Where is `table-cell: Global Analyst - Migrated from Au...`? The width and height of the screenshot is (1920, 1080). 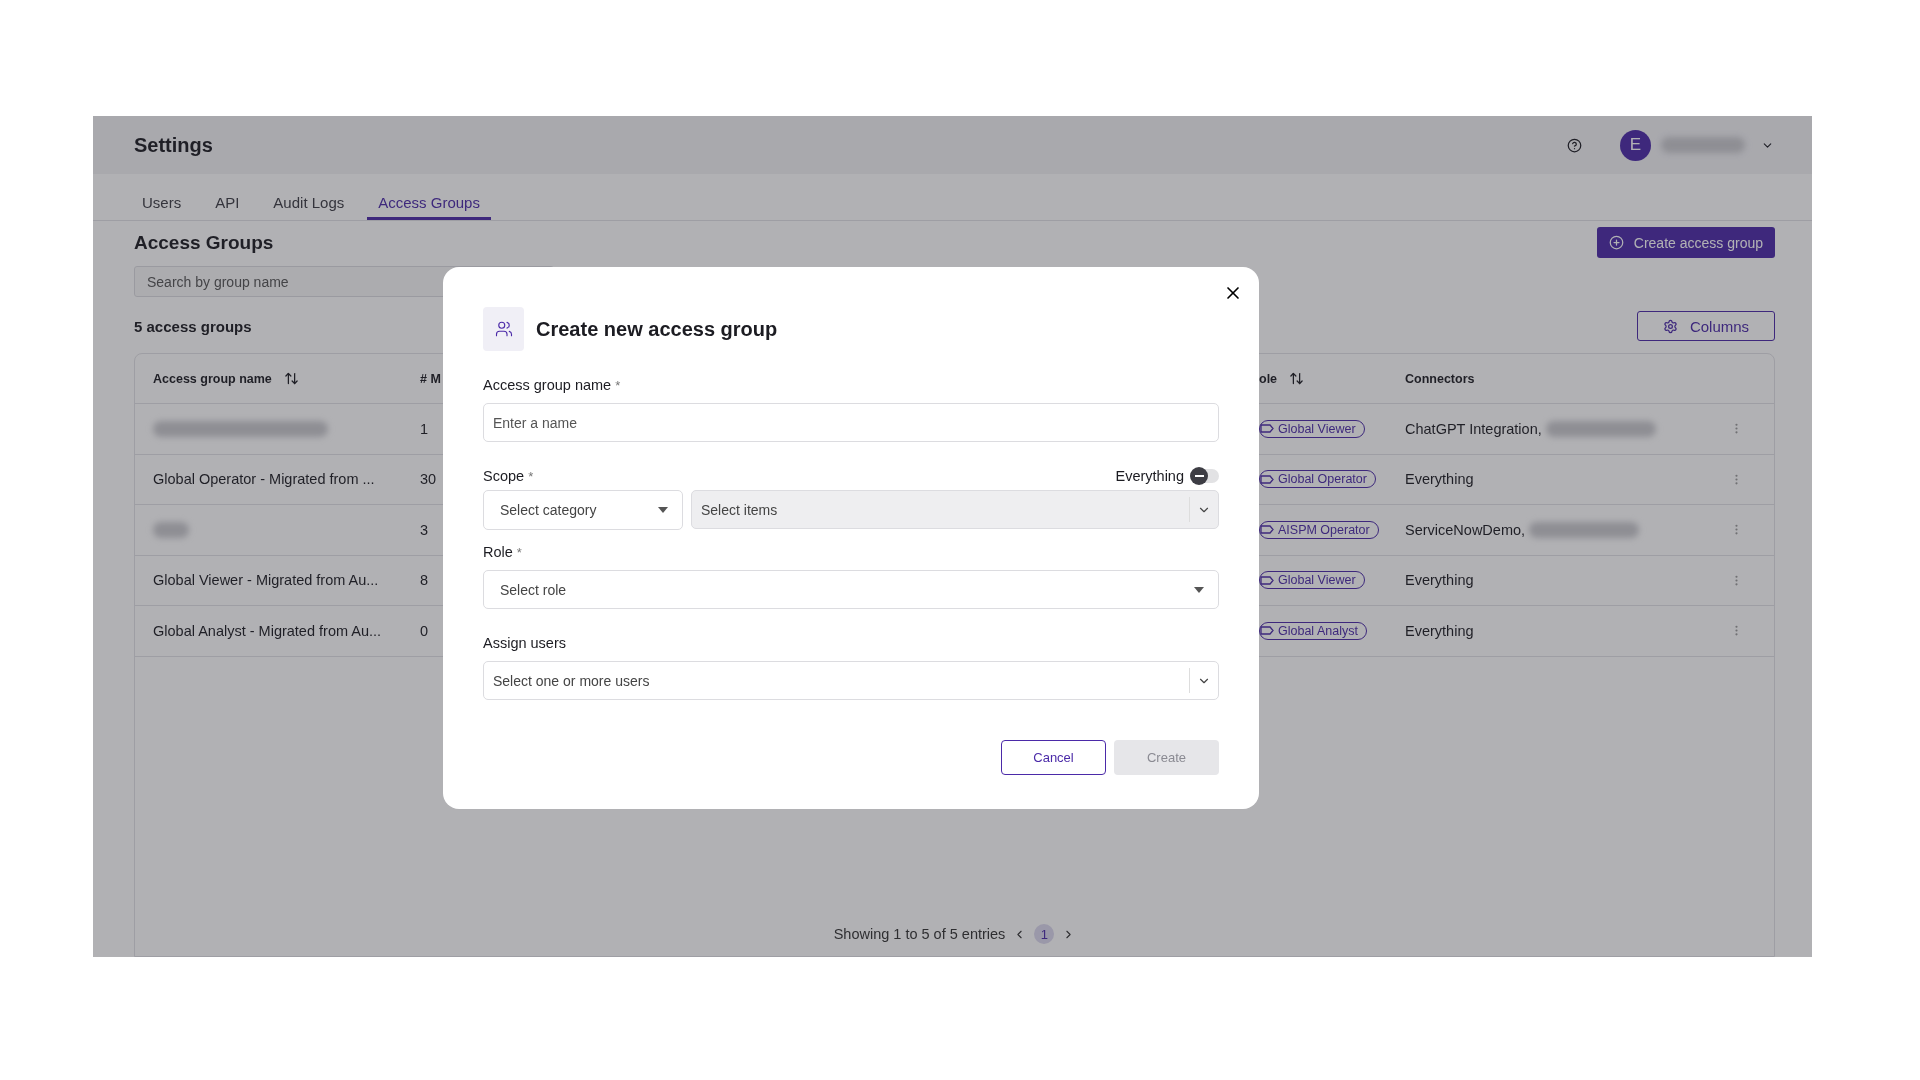
table-cell: Global Analyst - Migrated from Au... is located at coordinates (267, 630).